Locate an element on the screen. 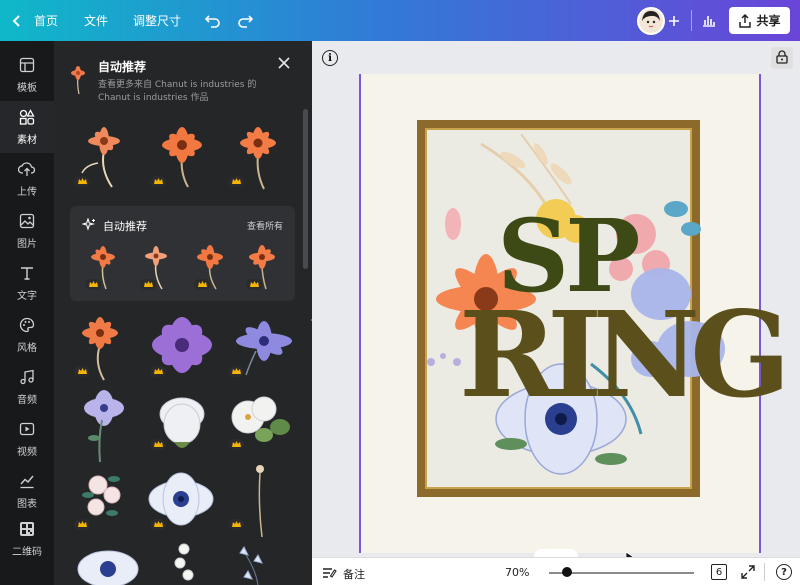  help-icon: ? is located at coordinates (784, 572).